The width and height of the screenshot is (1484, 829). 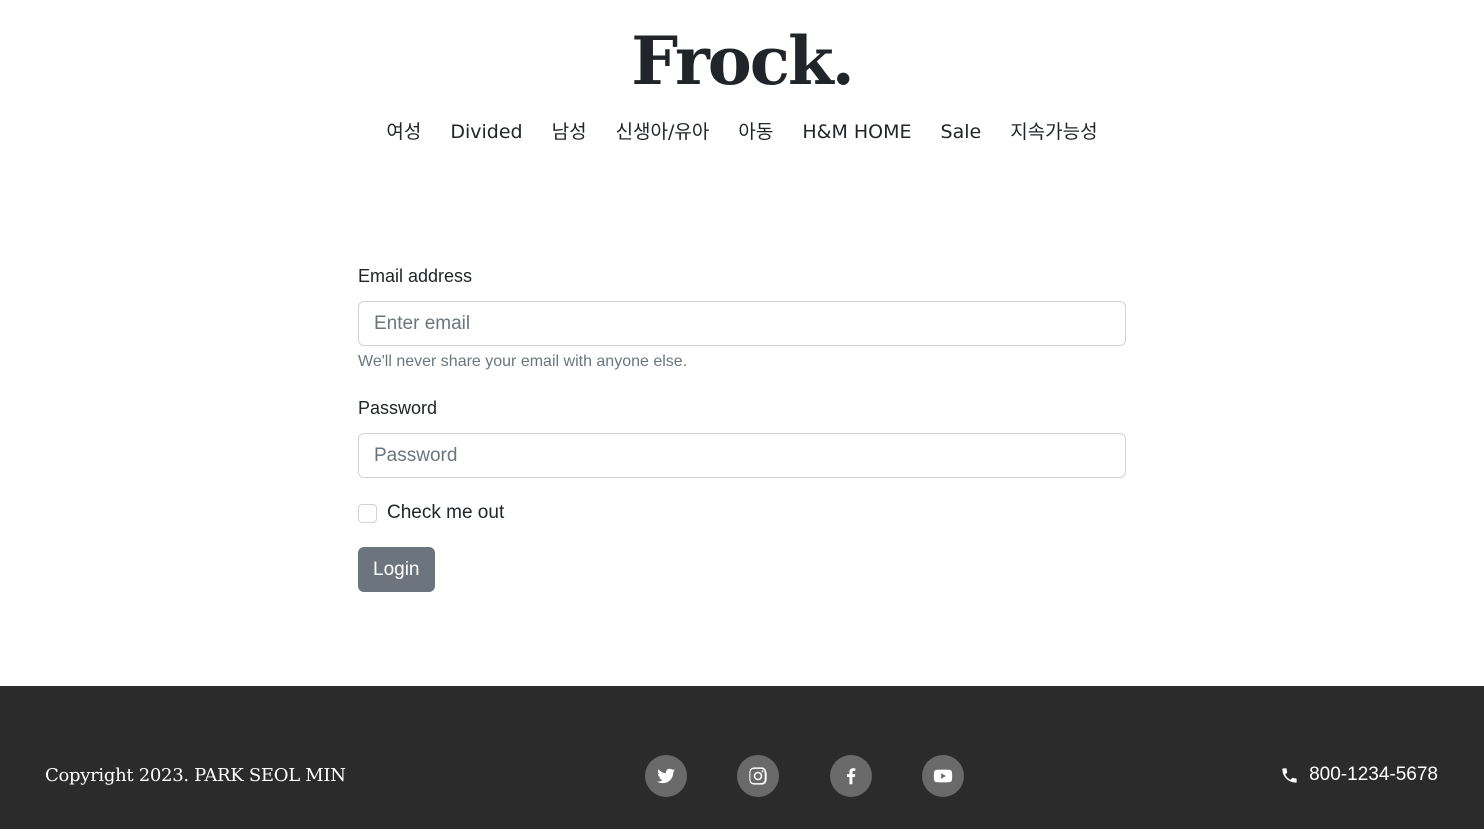 What do you see at coordinates (742, 513) in the screenshot?
I see `checkbox-row: Check me out` at bounding box center [742, 513].